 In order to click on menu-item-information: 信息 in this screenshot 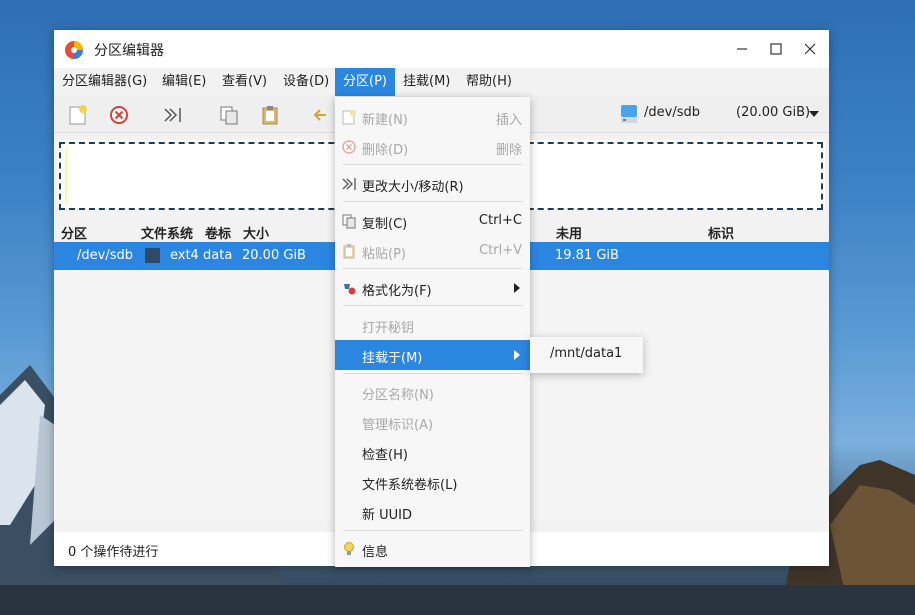, I will do `click(432, 549)`.